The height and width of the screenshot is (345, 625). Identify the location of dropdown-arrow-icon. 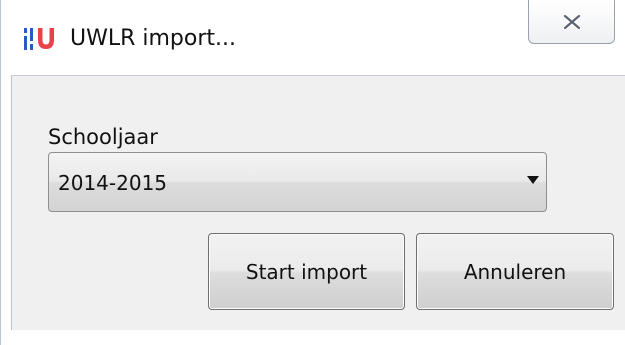
(533, 180).